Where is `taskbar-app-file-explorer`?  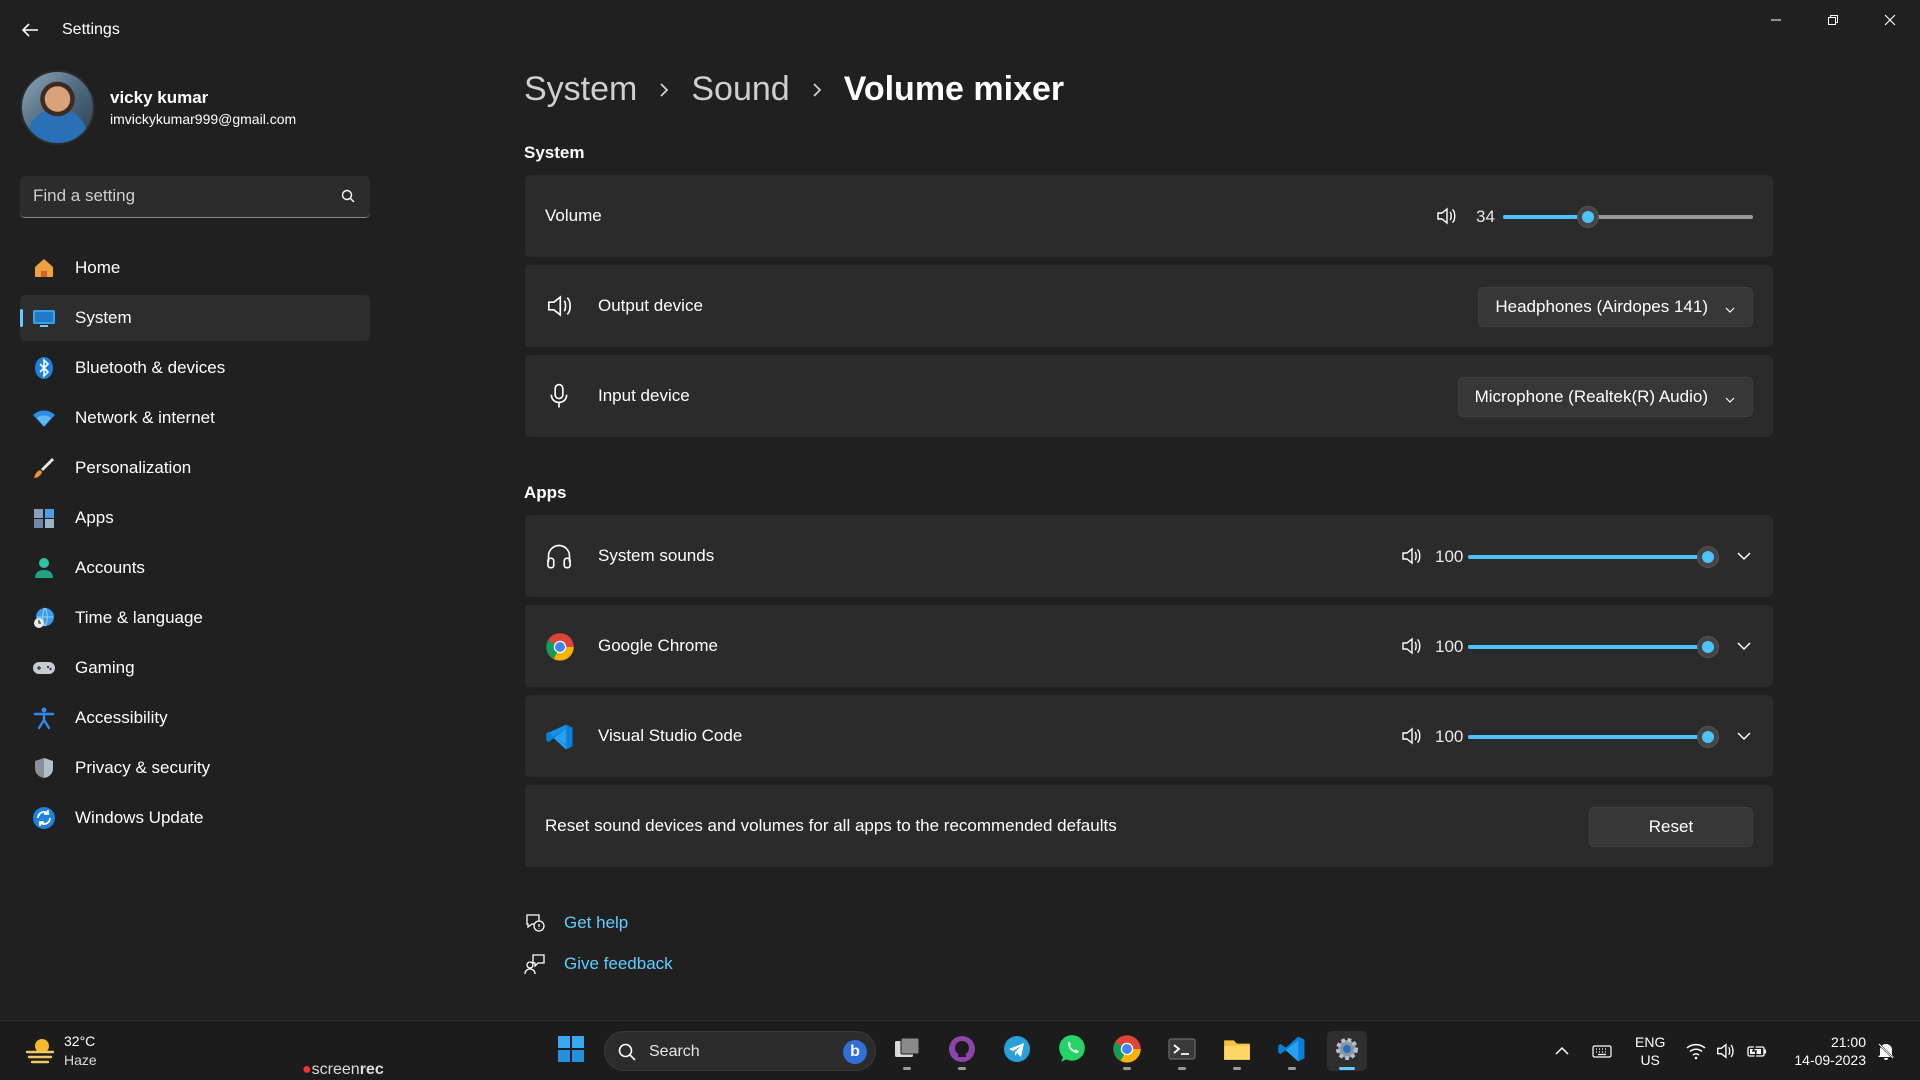
taskbar-app-file-explorer is located at coordinates (1237, 1051).